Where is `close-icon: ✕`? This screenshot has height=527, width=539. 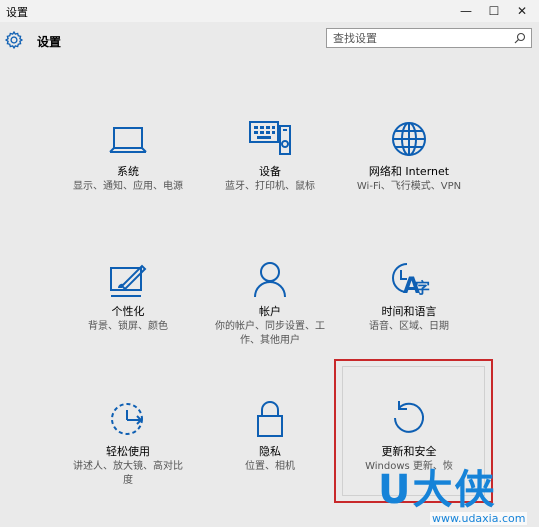 close-icon: ✕ is located at coordinates (522, 11).